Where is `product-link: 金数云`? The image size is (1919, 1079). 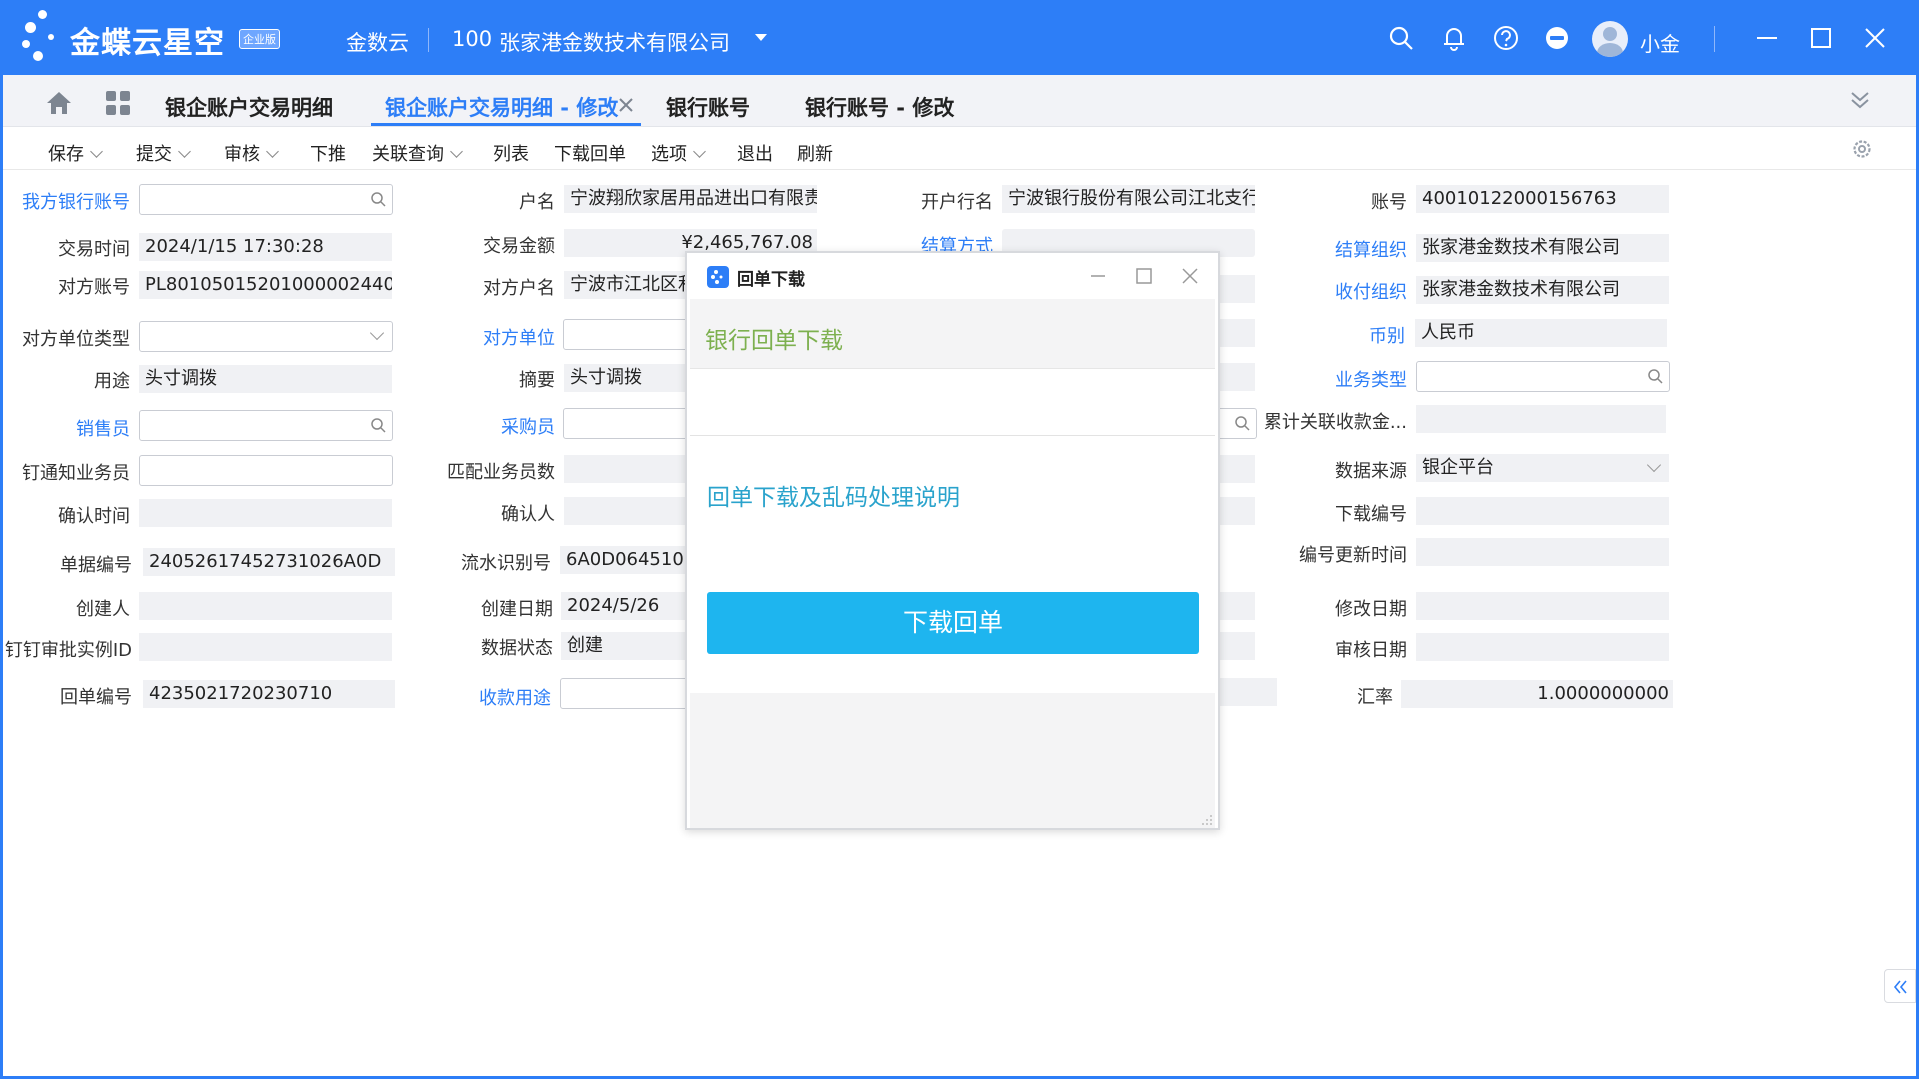
product-link: 金数云 is located at coordinates (377, 42).